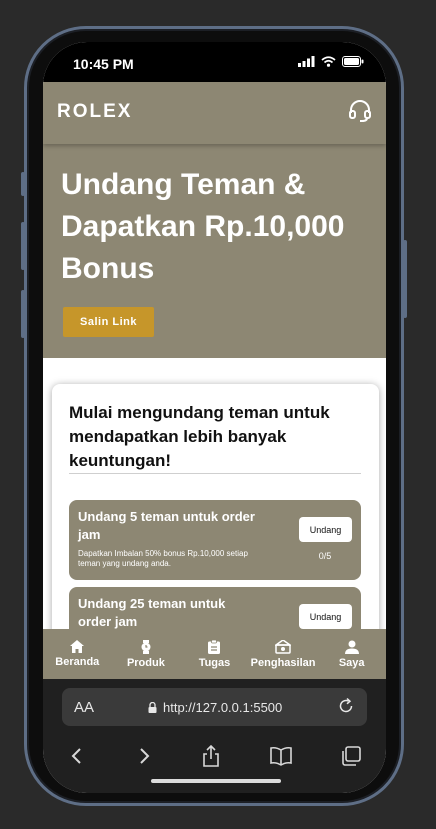 Image resolution: width=436 pixels, height=829 pixels. Describe the element at coordinates (325, 556) in the screenshot. I see `task-progress: 0/5` at that location.